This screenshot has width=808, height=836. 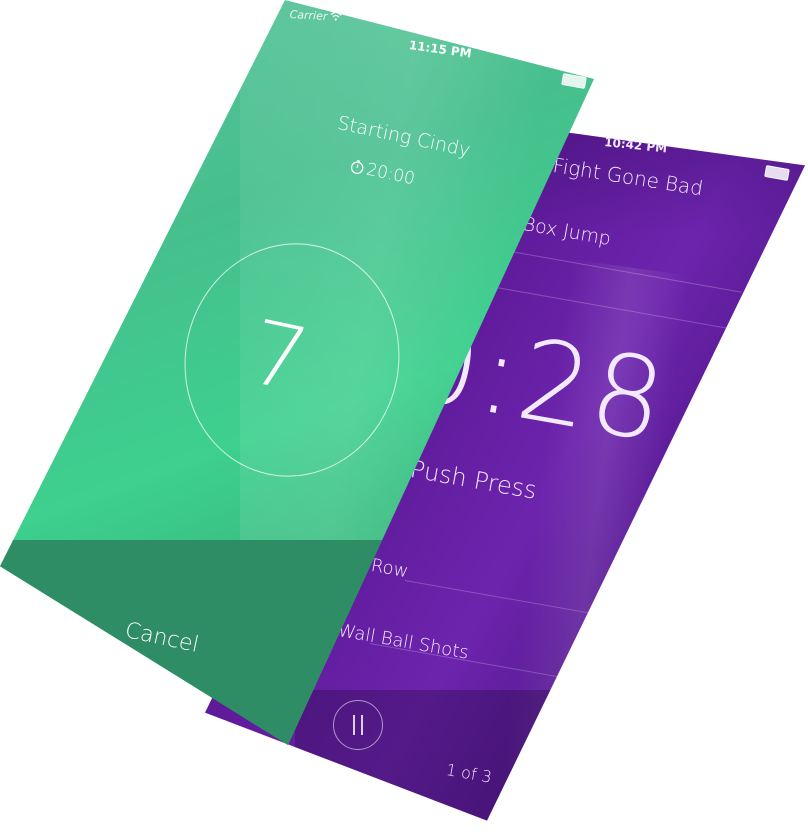 What do you see at coordinates (336, 16) in the screenshot?
I see `wifi-icon` at bounding box center [336, 16].